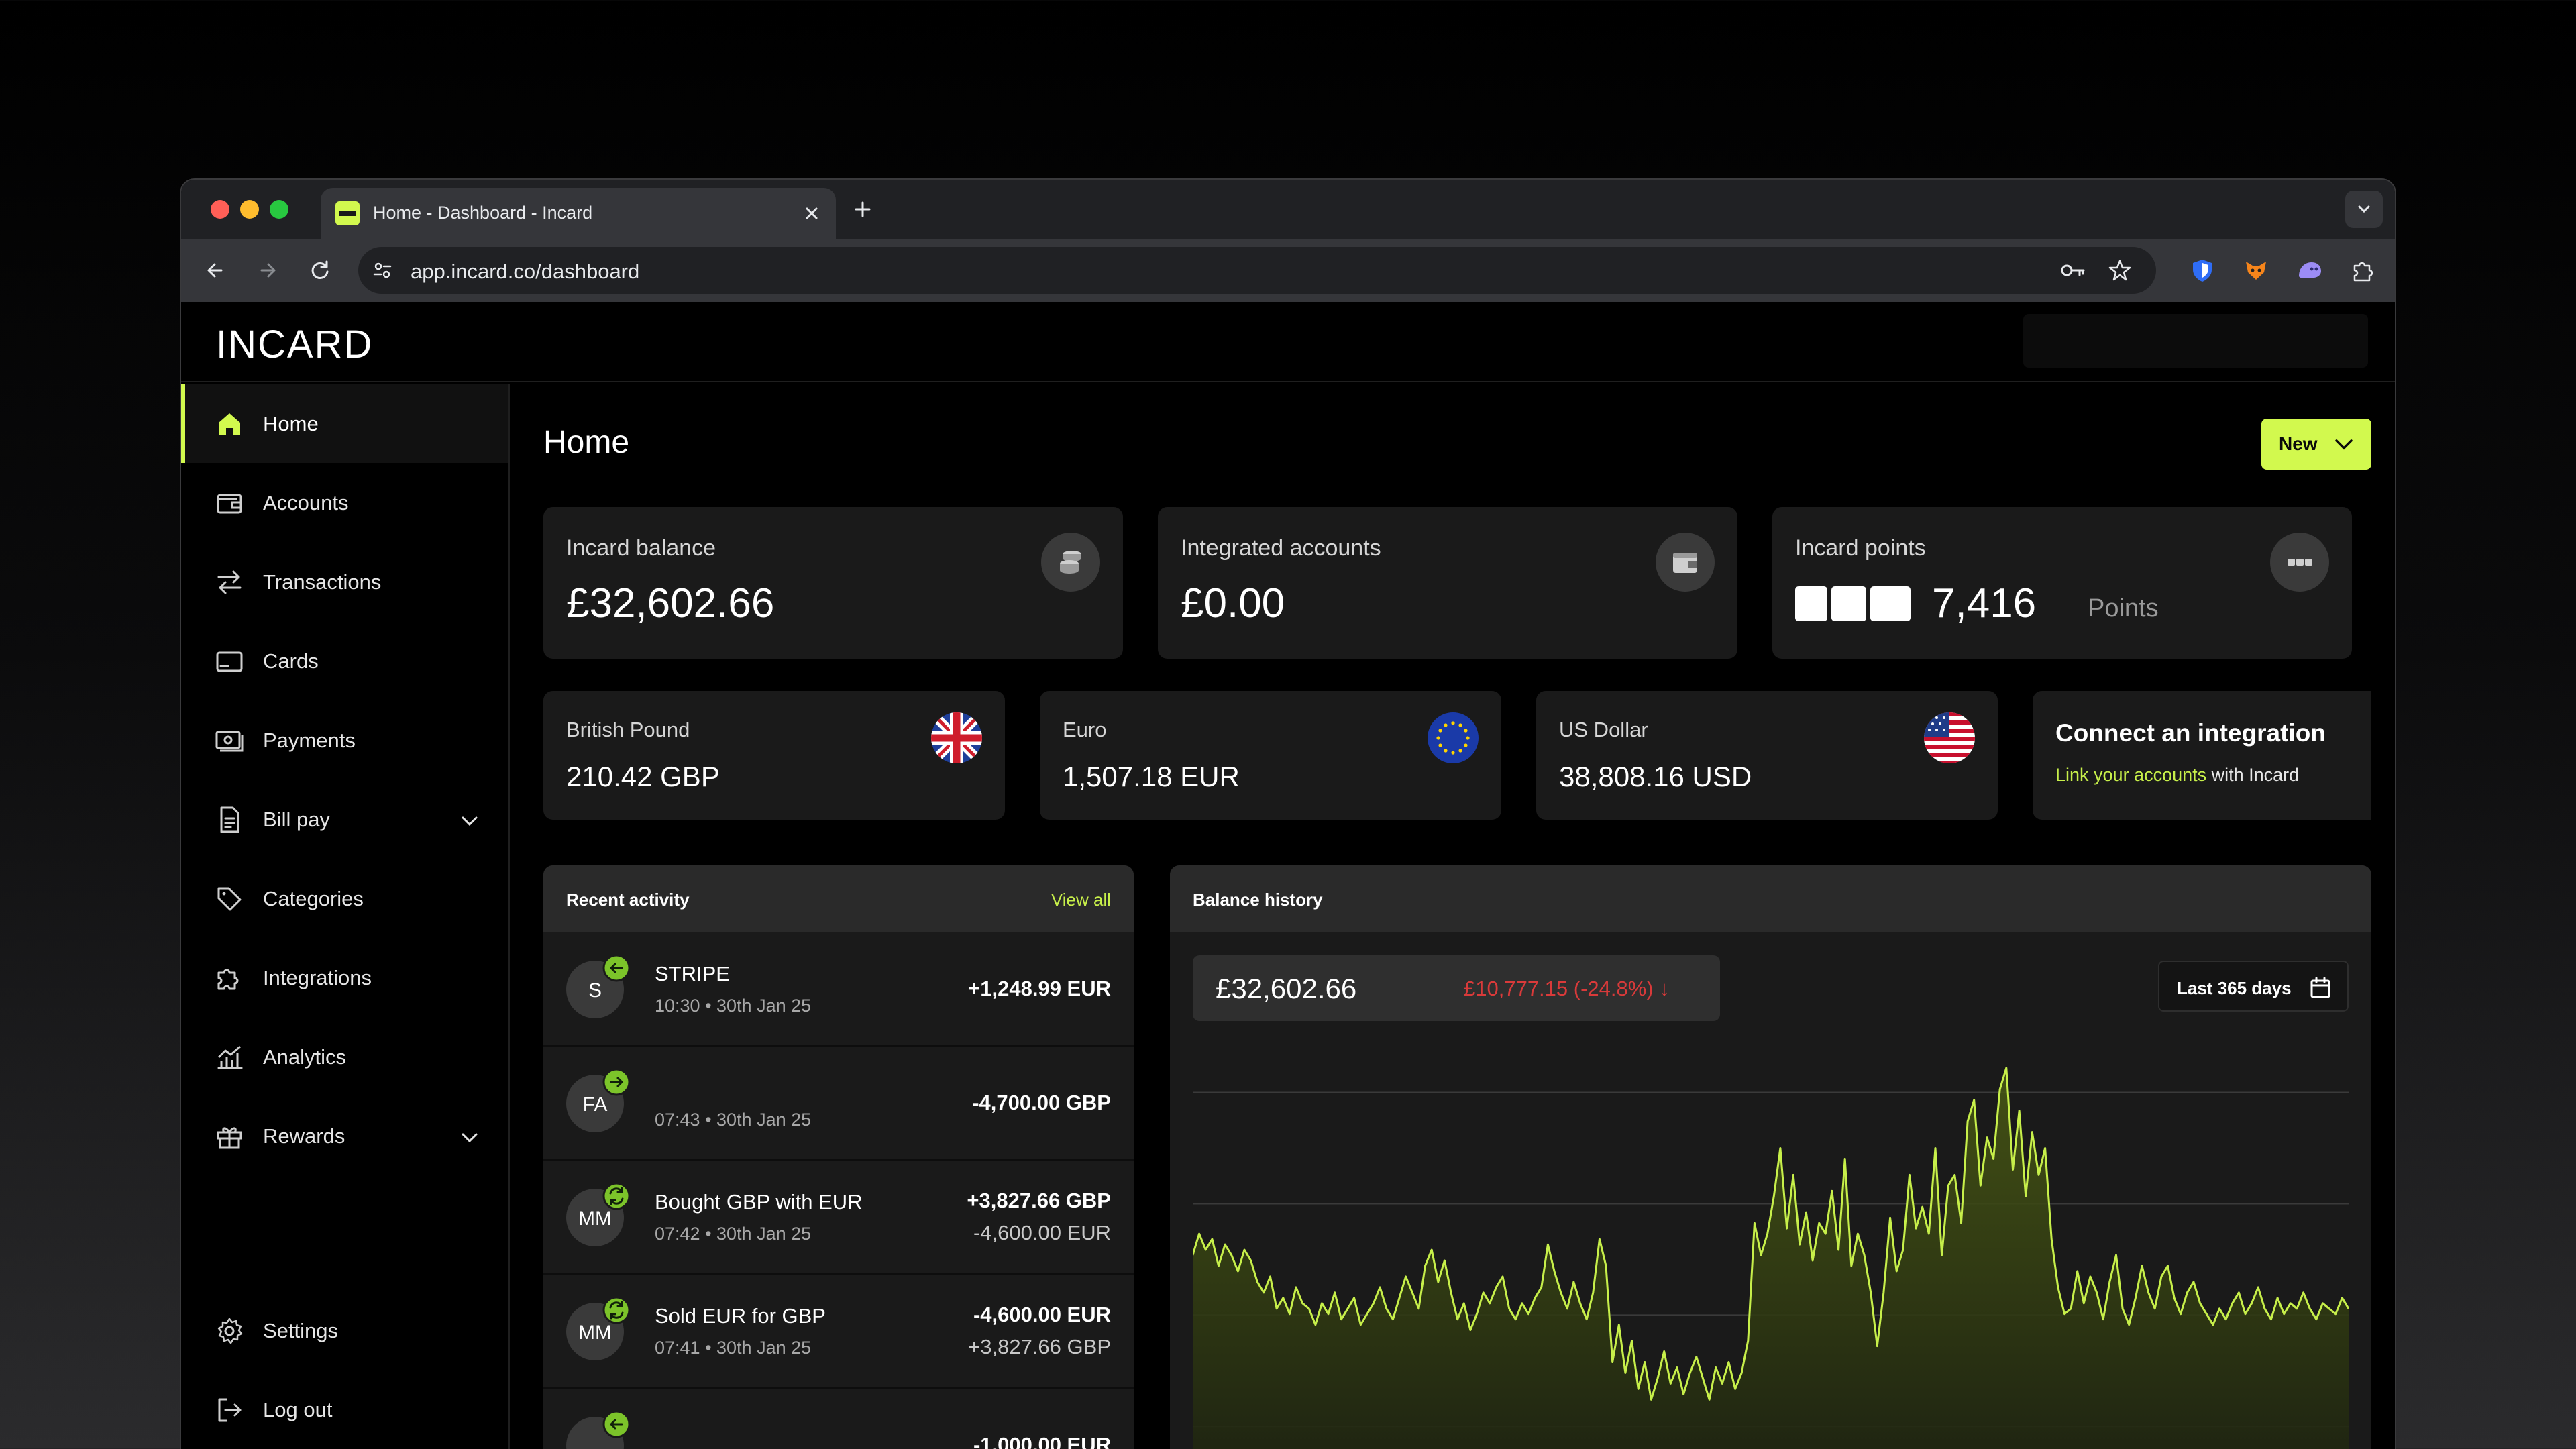  I want to click on sidebar-item-label: Bill pay, so click(296, 819).